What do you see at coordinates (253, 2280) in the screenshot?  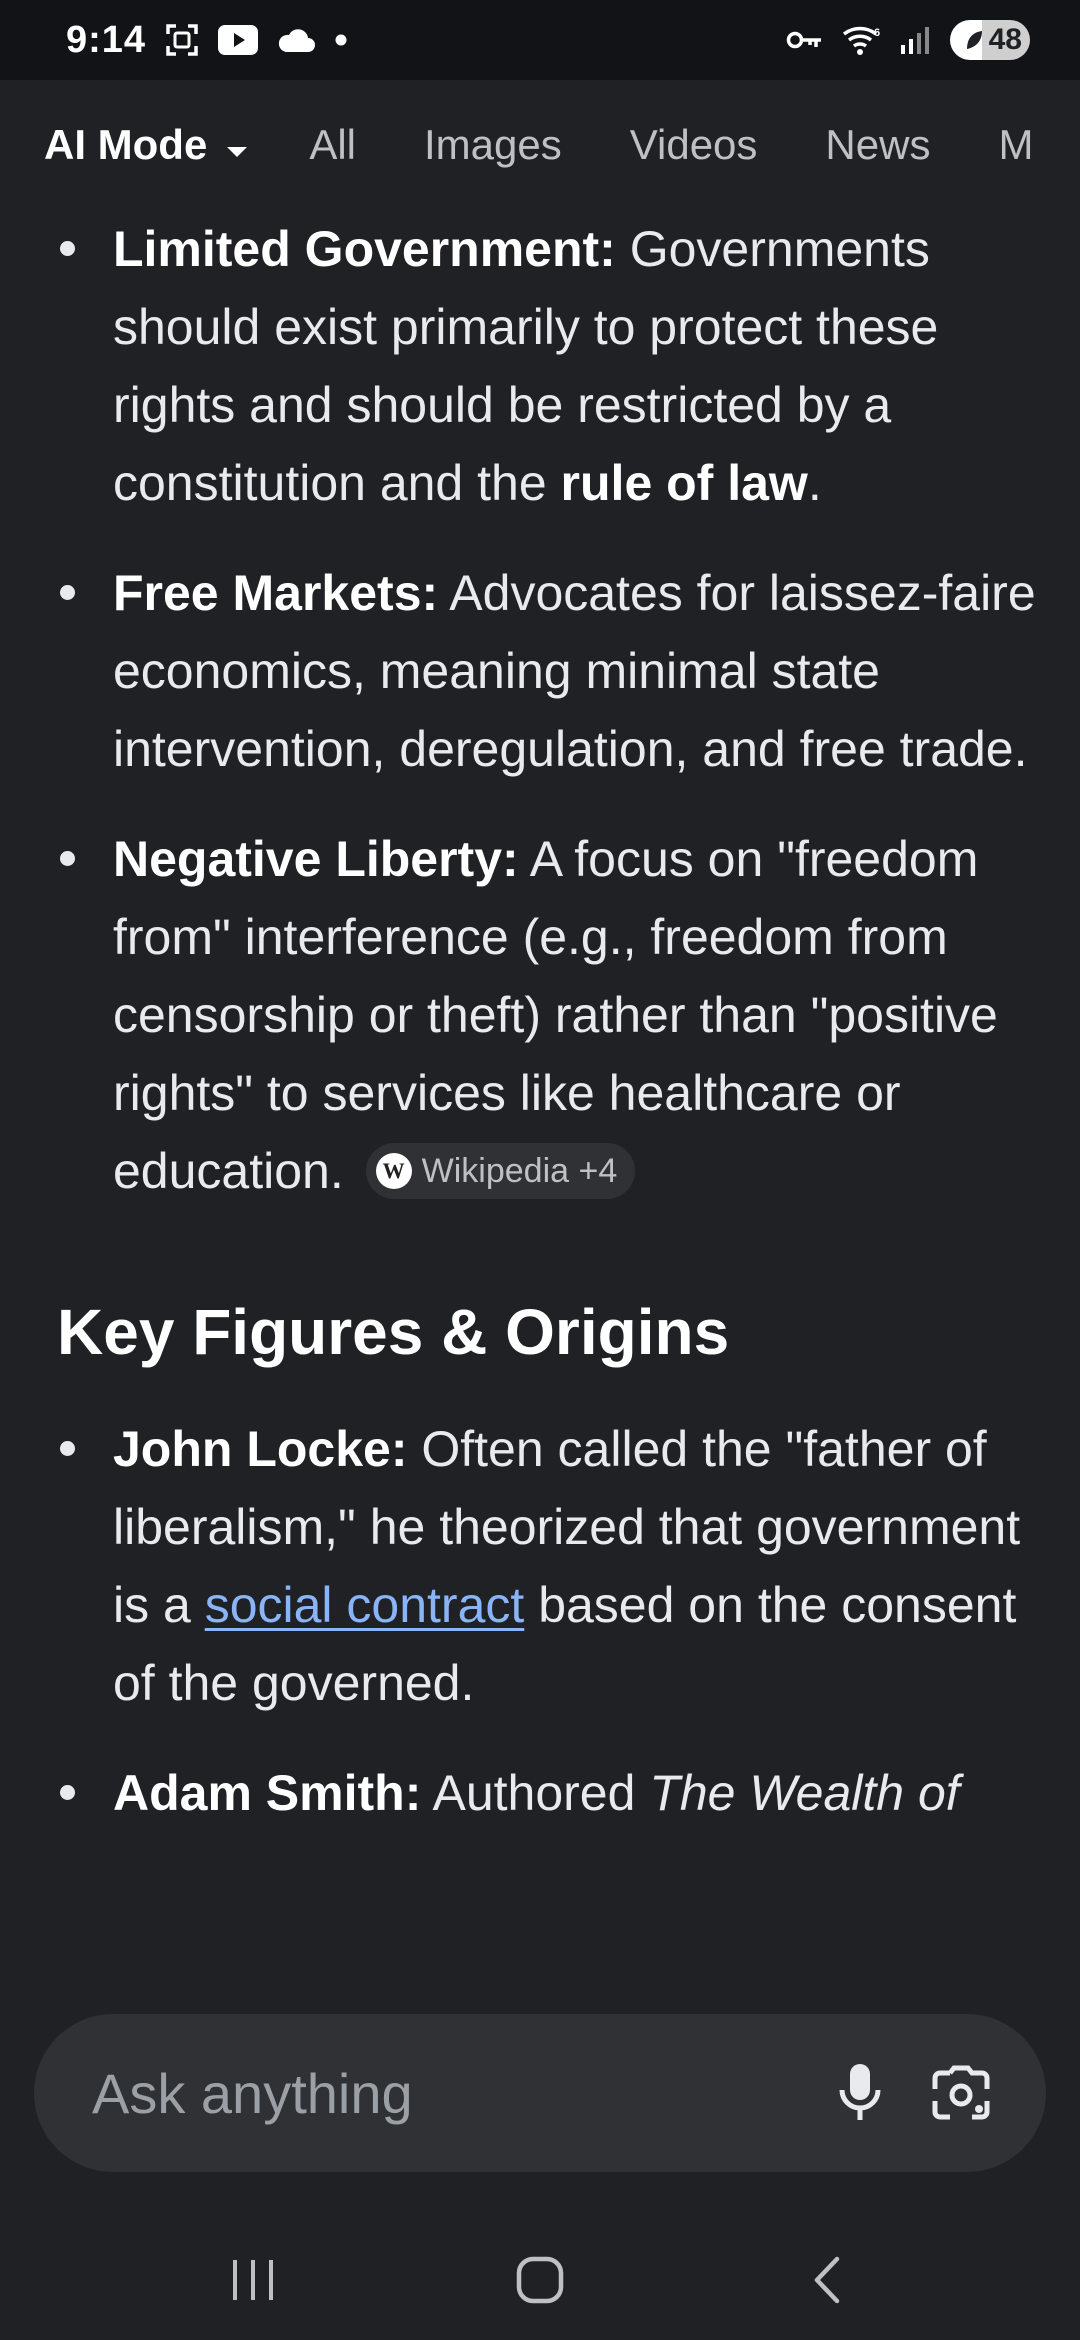 I see `recents-icon` at bounding box center [253, 2280].